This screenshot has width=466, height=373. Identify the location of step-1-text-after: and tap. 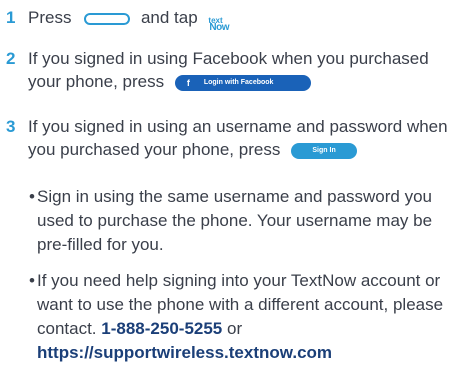
(169, 17).